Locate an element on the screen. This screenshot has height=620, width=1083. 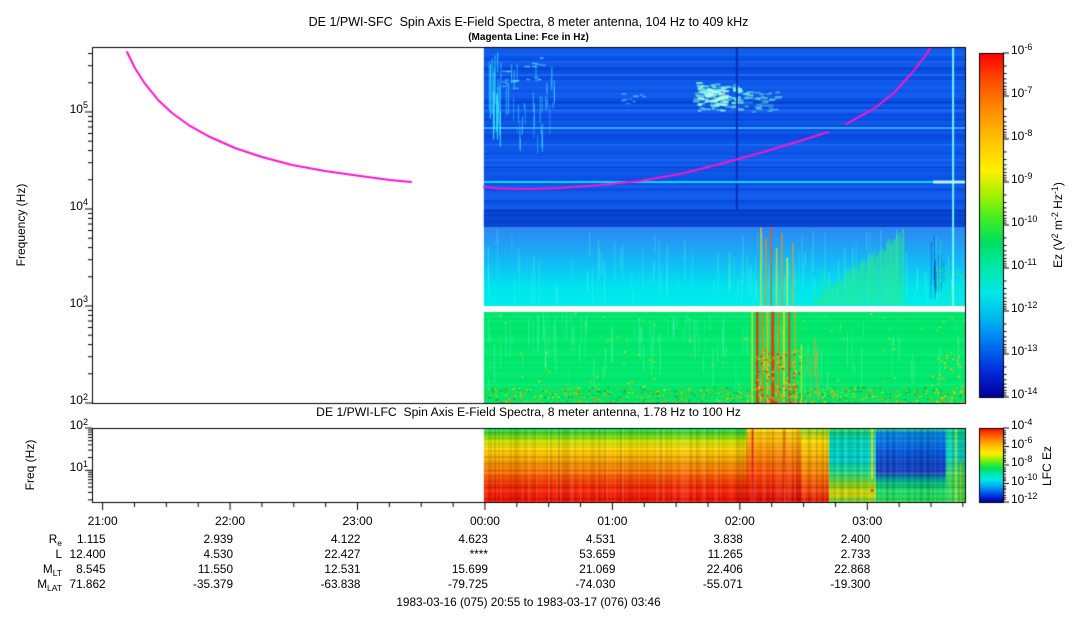
table-cell: 71.862 is located at coordinates (87, 584).